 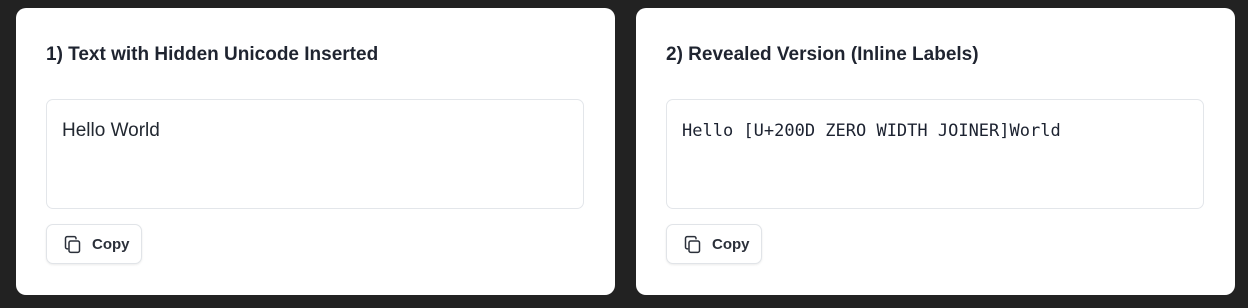 I want to click on hidden-text-content: Hello World, so click(x=111, y=130).